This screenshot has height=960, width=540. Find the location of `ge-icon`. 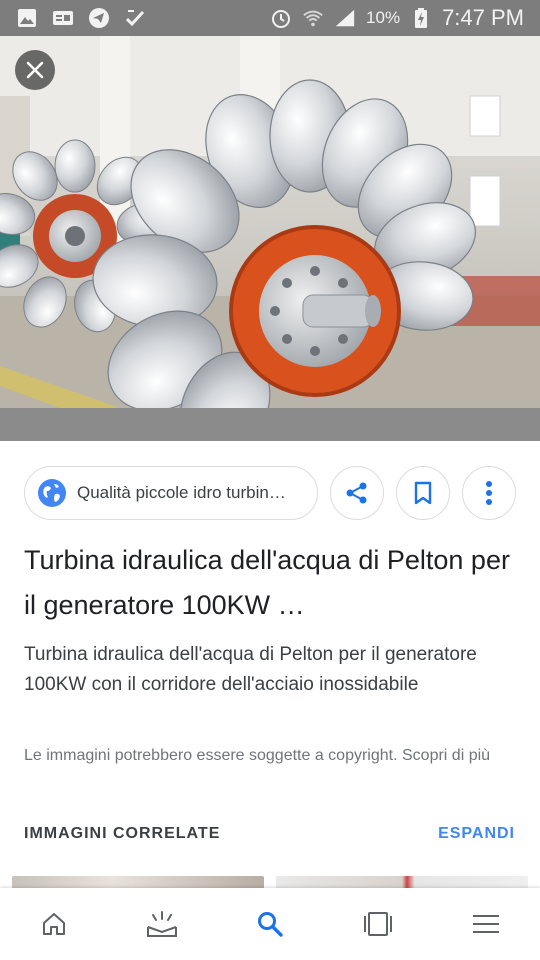

ge-icon is located at coordinates (63, 18).